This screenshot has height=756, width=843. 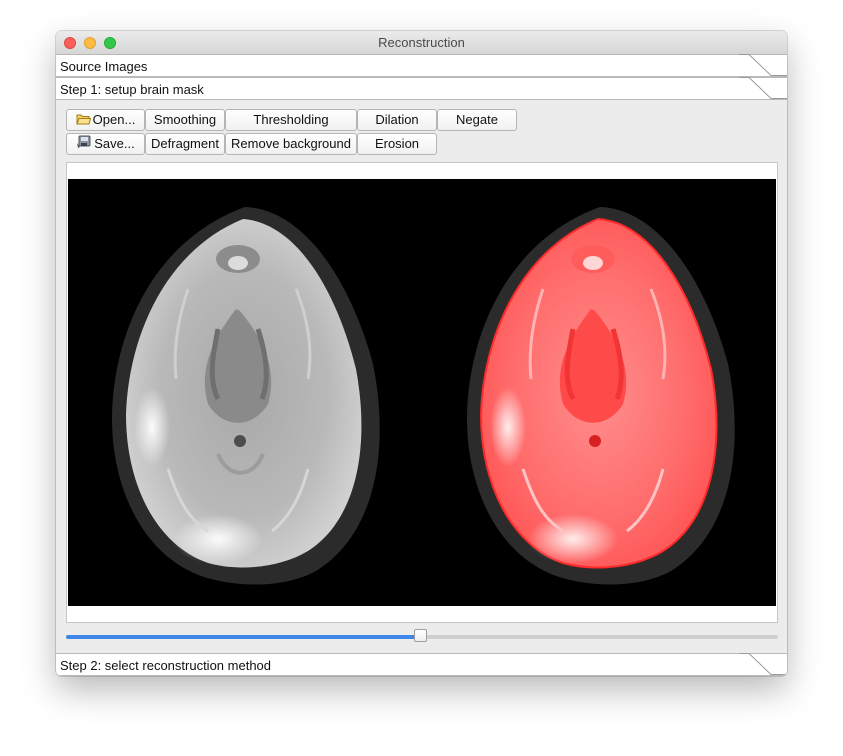 What do you see at coordinates (84, 144) in the screenshot?
I see `save-icon` at bounding box center [84, 144].